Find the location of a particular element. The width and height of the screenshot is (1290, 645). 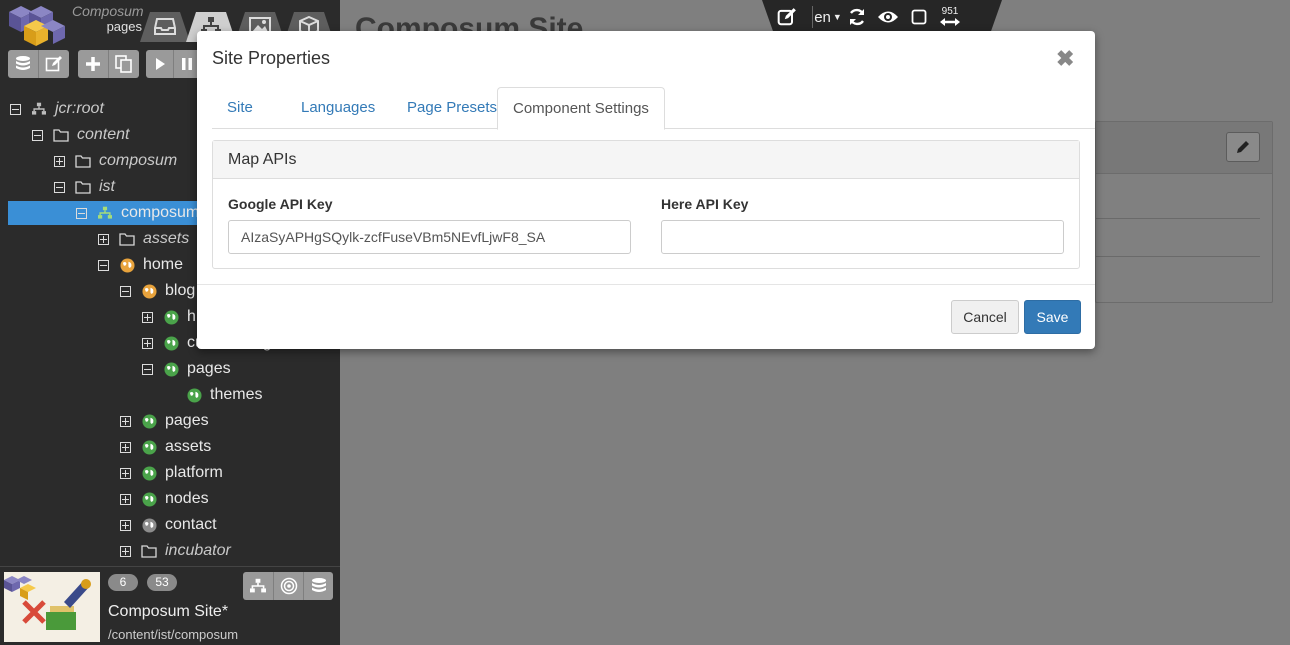

close-icon: ✖ is located at coordinates (1065, 58).